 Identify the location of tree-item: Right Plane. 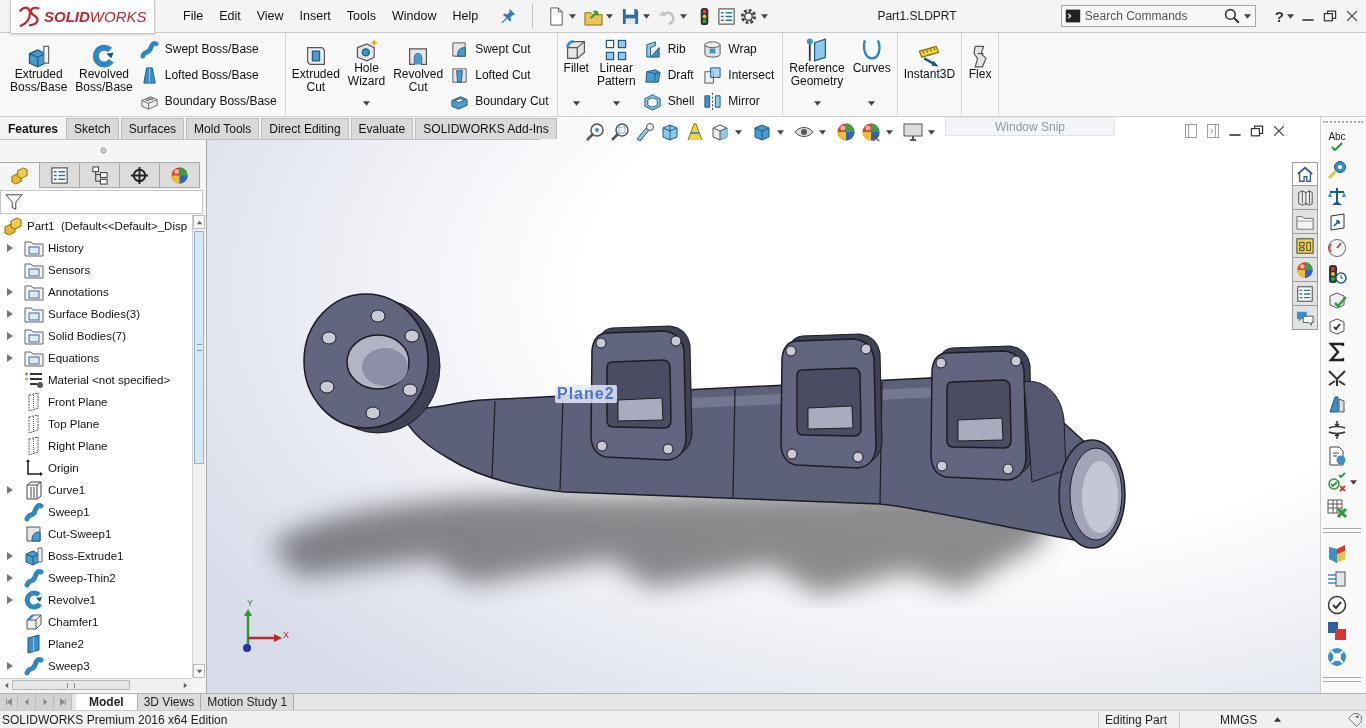
(96, 446).